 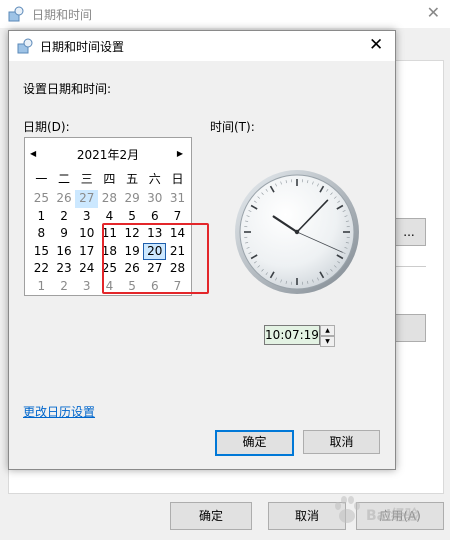 What do you see at coordinates (341, 442) in the screenshot?
I see `cancel-button: 取消` at bounding box center [341, 442].